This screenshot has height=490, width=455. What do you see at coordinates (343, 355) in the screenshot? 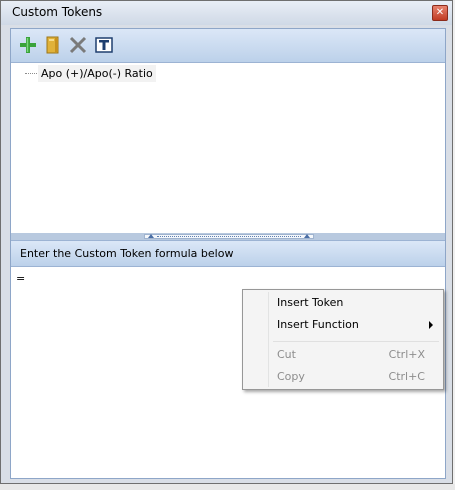
I see `menu-item-cut: Cut Ctrl+X` at bounding box center [343, 355].